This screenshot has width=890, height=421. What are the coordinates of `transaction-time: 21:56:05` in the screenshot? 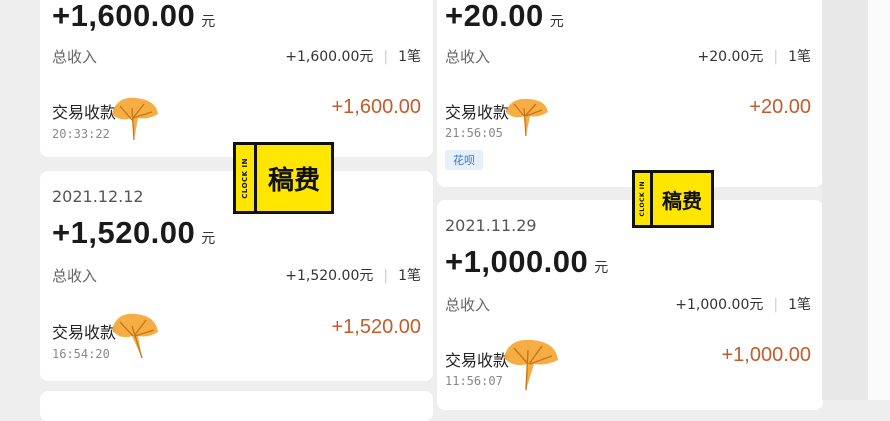 It's located at (474, 133).